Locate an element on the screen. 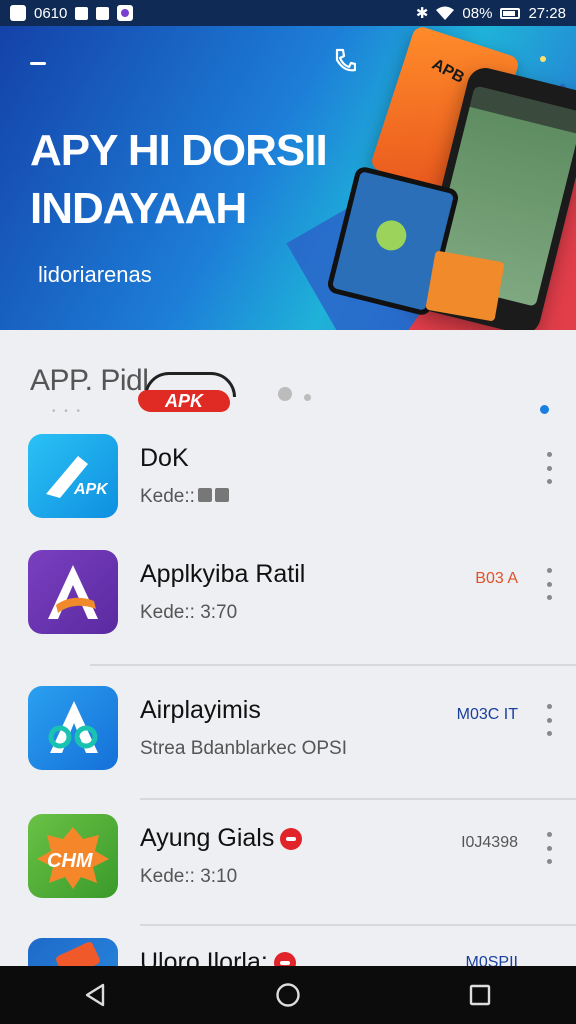 This screenshot has width=576, height=1024. navigation-bar is located at coordinates (288, 995).